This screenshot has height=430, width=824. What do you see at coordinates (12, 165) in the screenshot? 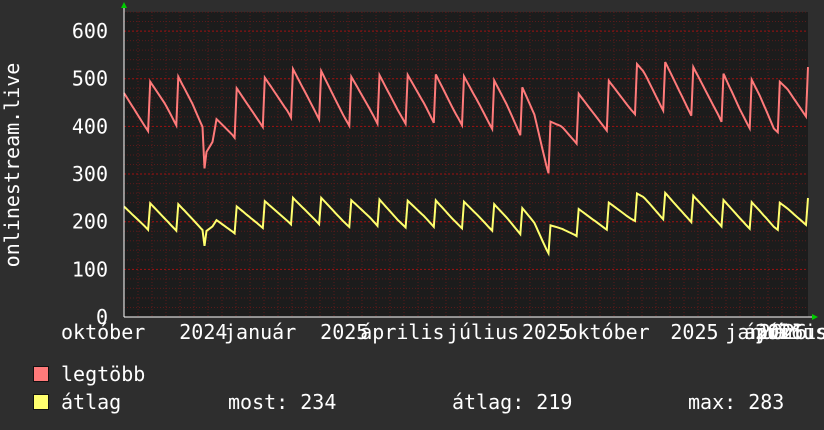
I see `y-axis-label: onlinestream.live` at bounding box center [12, 165].